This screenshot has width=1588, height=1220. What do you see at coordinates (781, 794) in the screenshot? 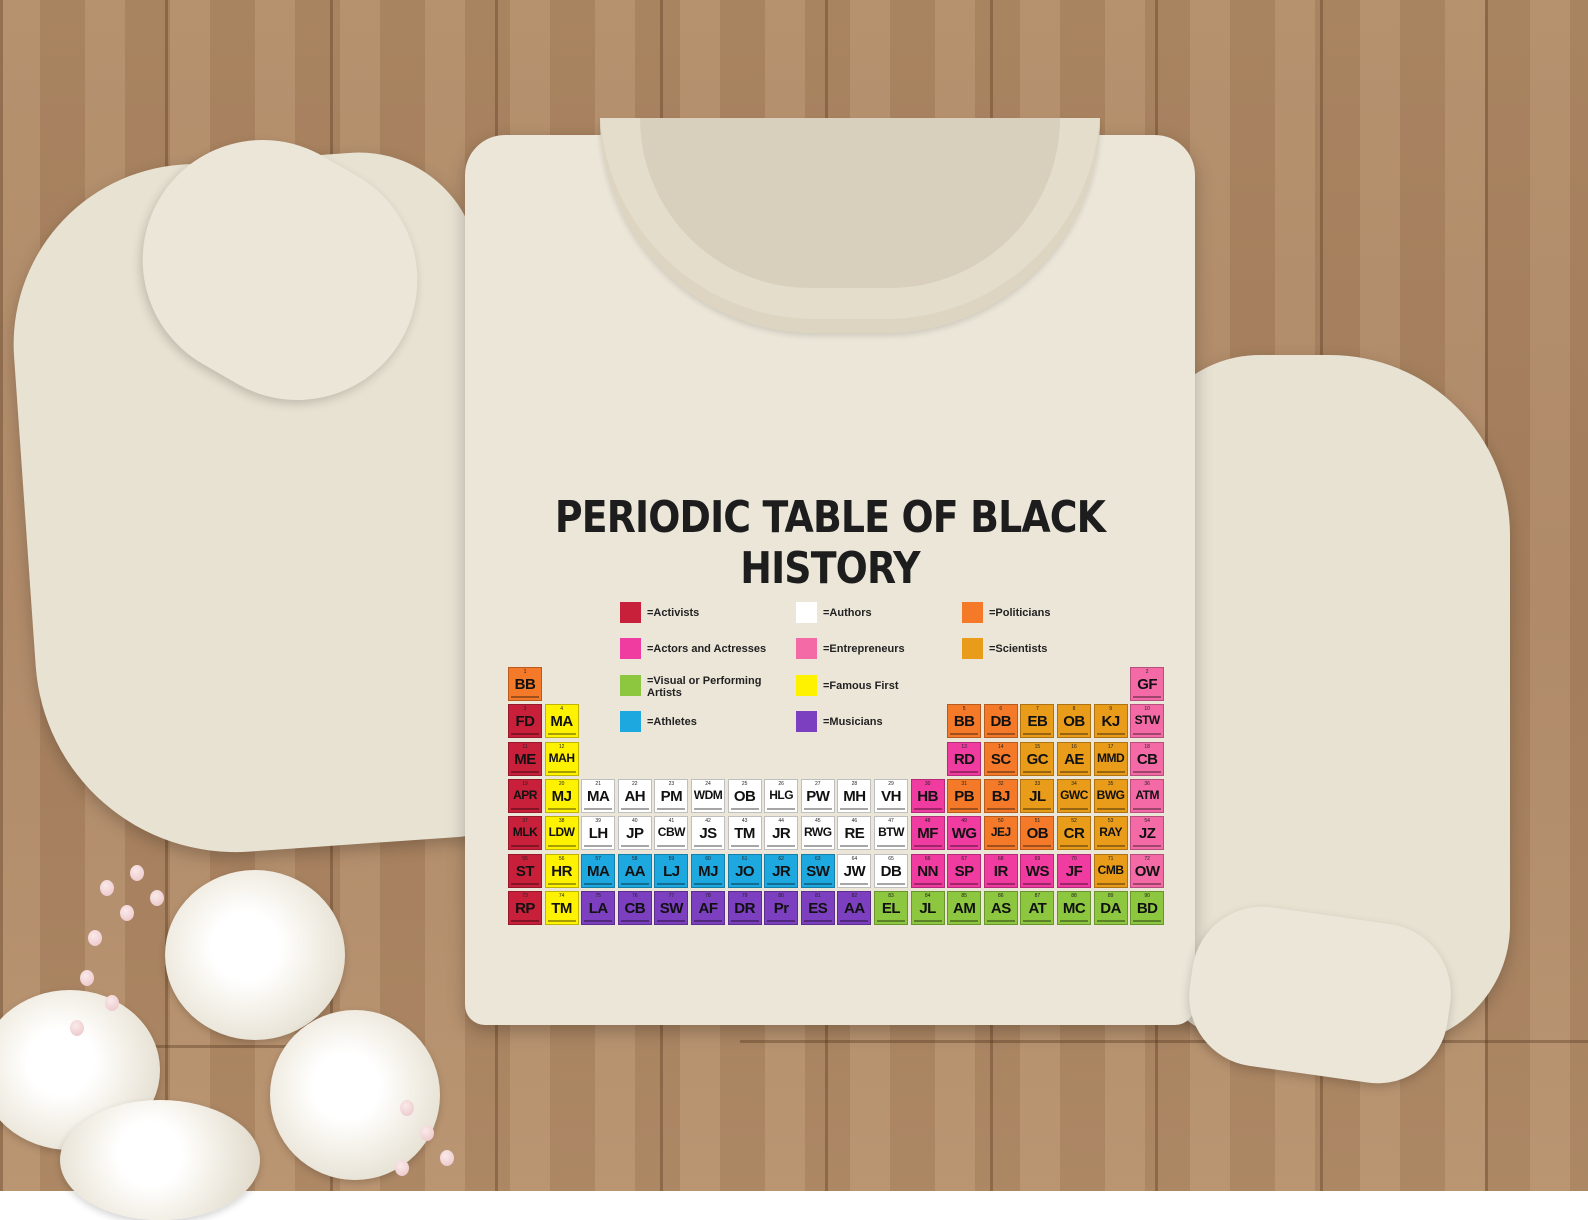
I see `element-symbol: HLG` at bounding box center [781, 794].